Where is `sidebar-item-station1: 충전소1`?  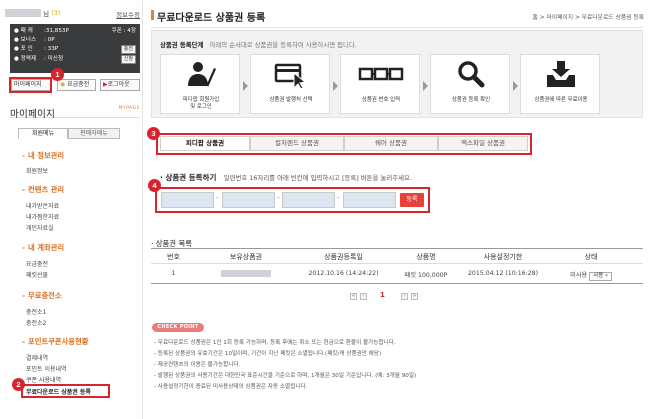
sidebar-item-station1: 충전소1 is located at coordinates (36, 311).